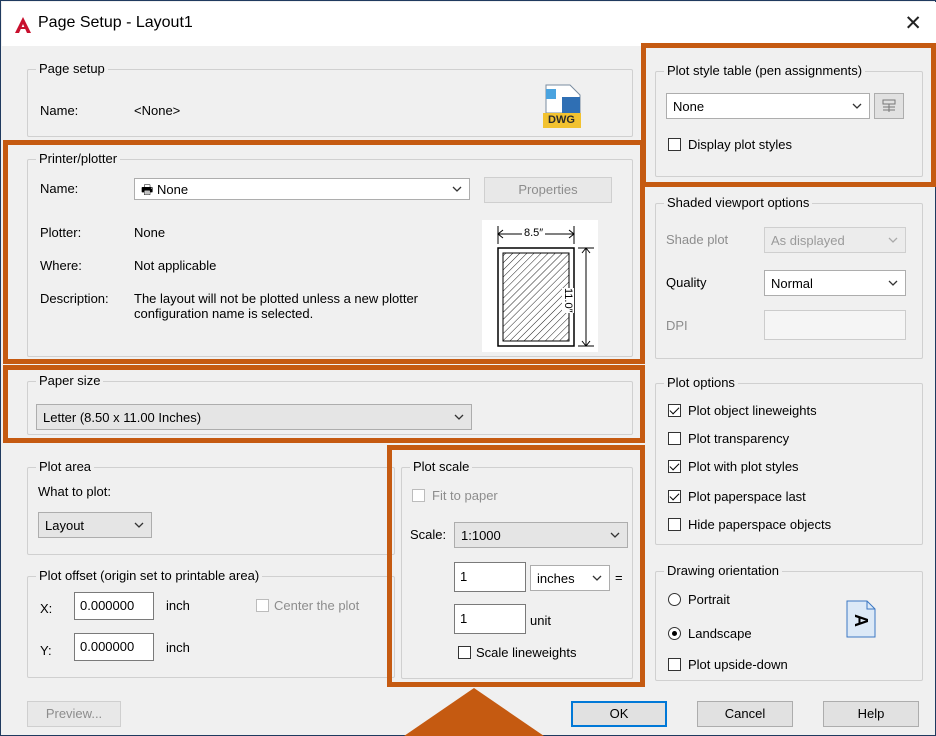 This screenshot has width=936, height=736. Describe the element at coordinates (418, 495) in the screenshot. I see `fit-to-paper-checkbox` at that location.